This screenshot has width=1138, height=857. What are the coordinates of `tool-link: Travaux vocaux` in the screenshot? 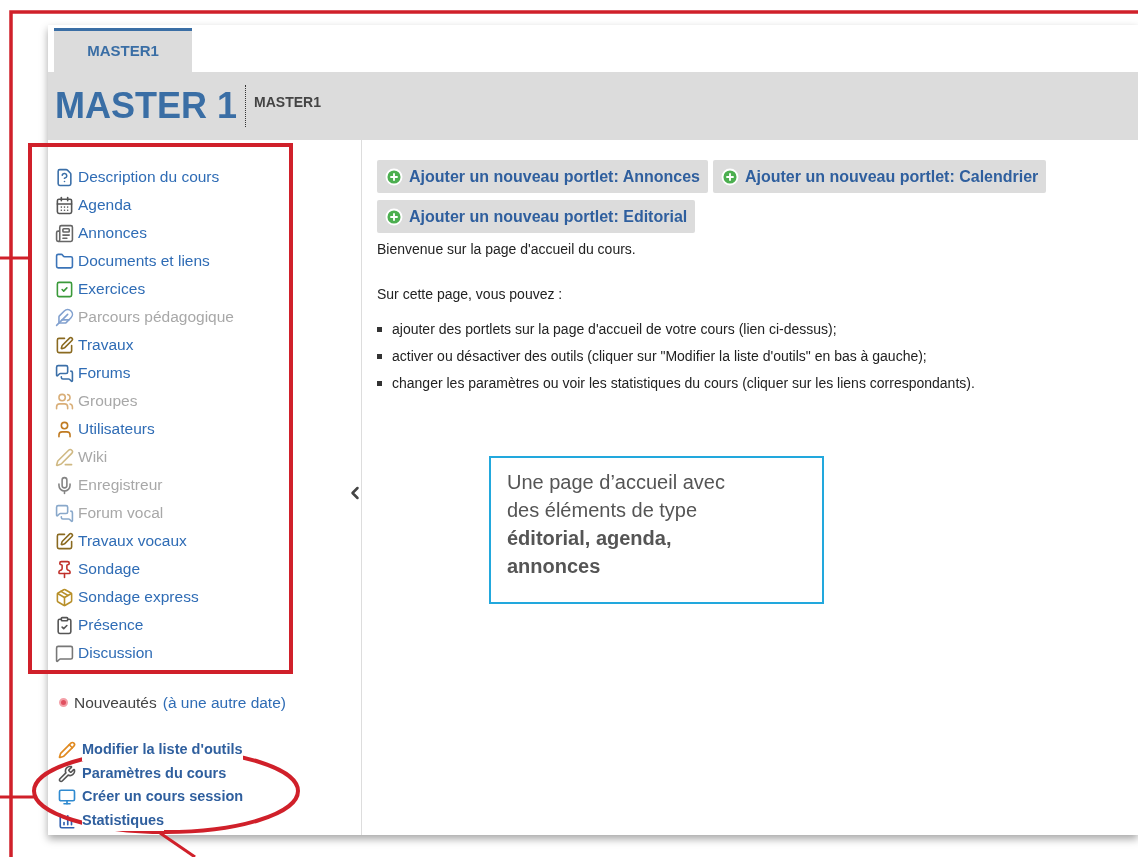 It's located at (132, 541).